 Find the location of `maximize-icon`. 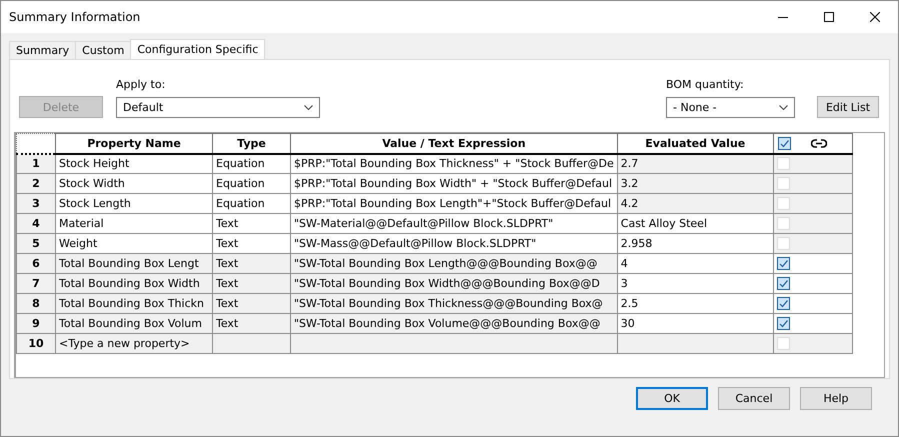

maximize-icon is located at coordinates (829, 17).